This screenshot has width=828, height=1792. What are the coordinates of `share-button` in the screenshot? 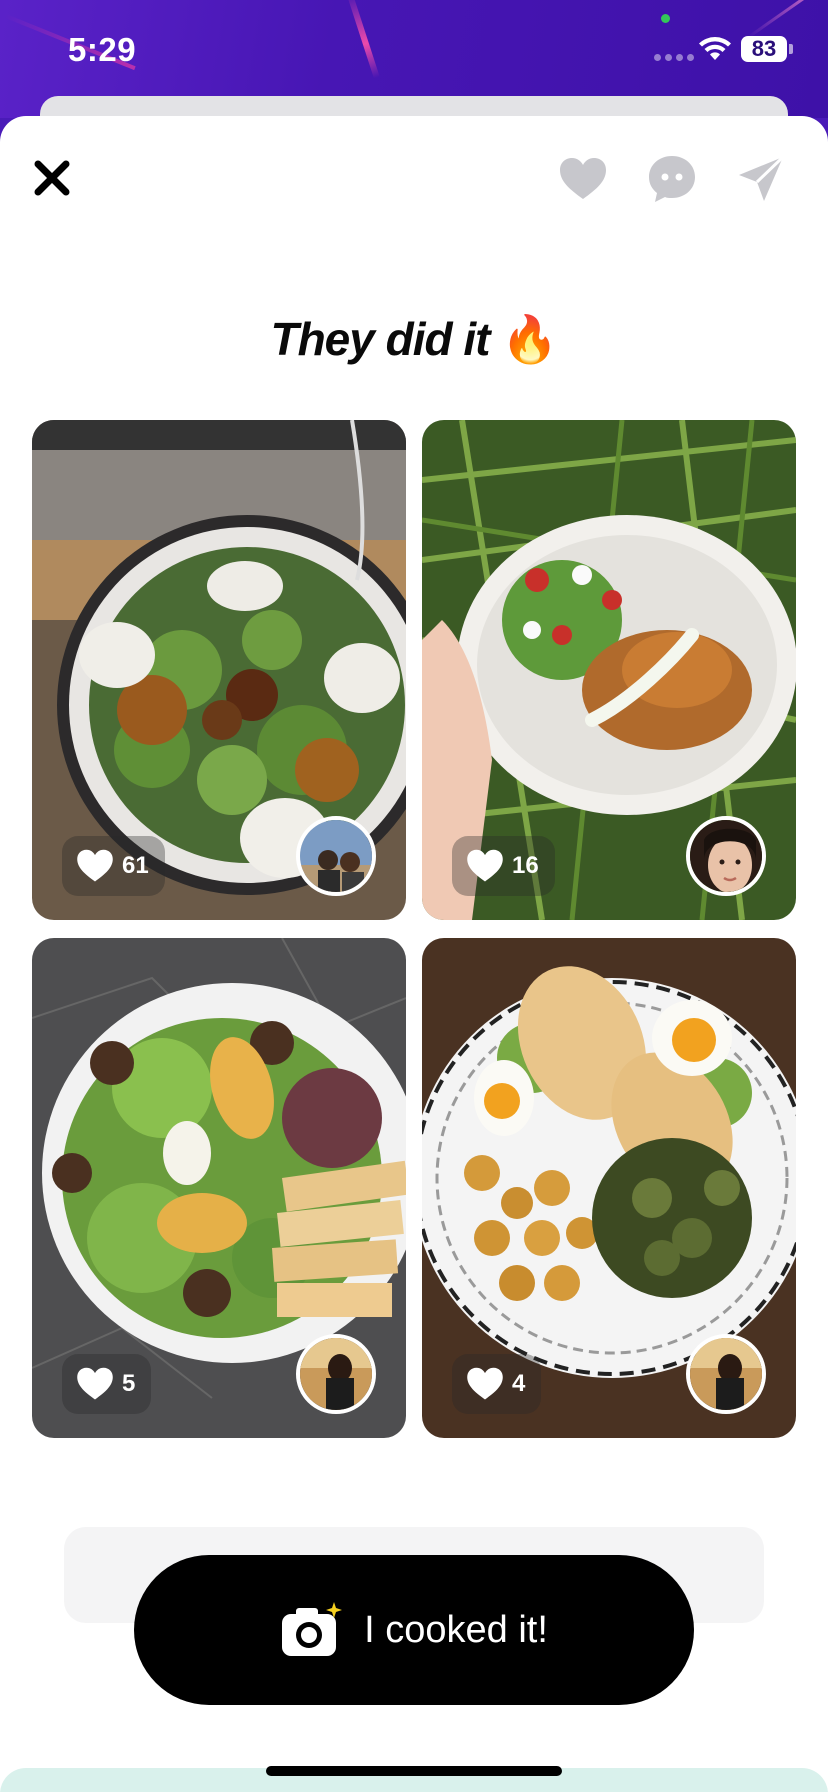 It's located at (761, 179).